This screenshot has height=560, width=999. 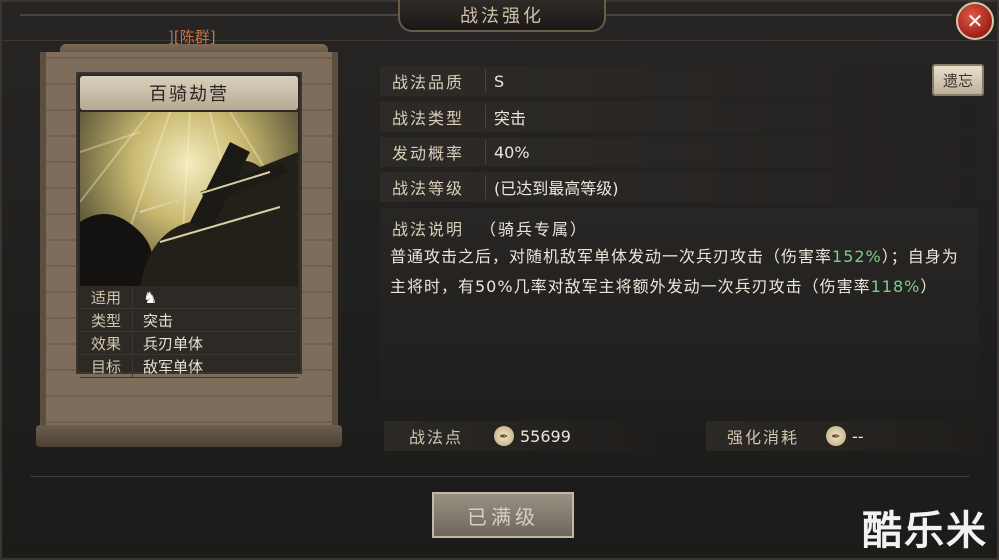 I want to click on type-value: 突击, so click(x=510, y=118).